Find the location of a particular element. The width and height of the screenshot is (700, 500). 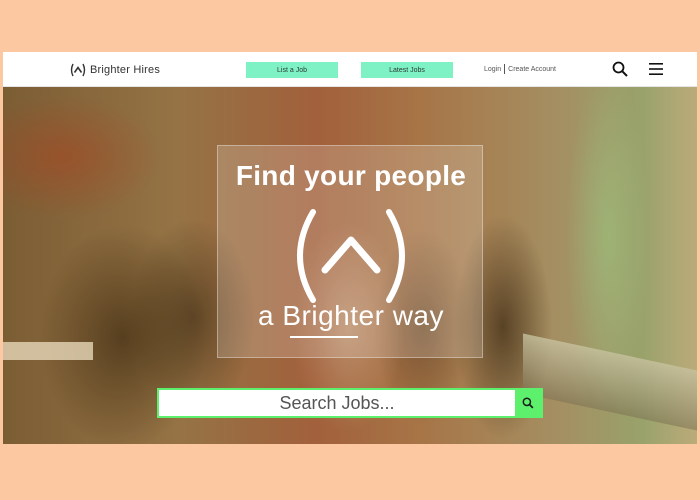

create-account-link: Create Account is located at coordinates (532, 69).